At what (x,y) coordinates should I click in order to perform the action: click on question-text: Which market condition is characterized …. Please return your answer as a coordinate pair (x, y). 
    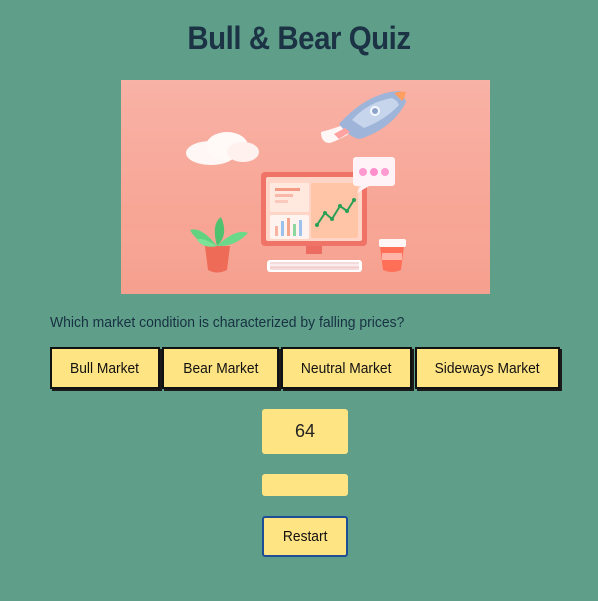
    Looking at the image, I should click on (227, 322).